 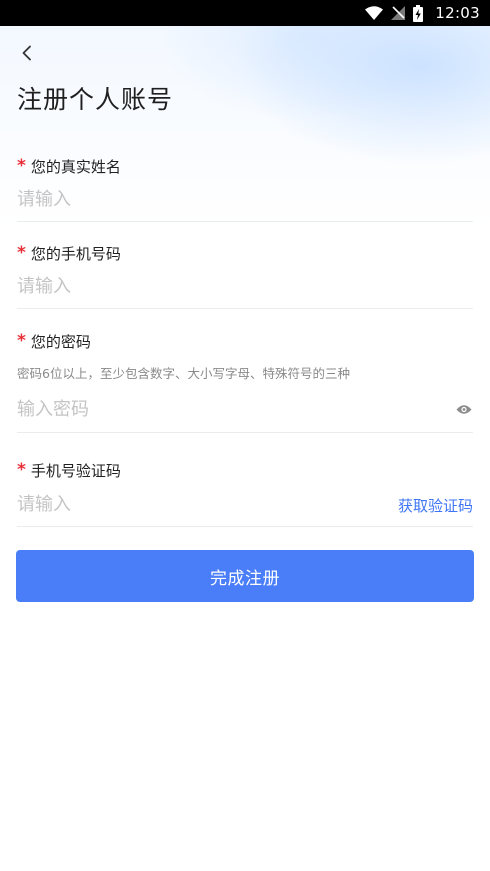 I want to click on chevron-left-icon, so click(x=26, y=53).